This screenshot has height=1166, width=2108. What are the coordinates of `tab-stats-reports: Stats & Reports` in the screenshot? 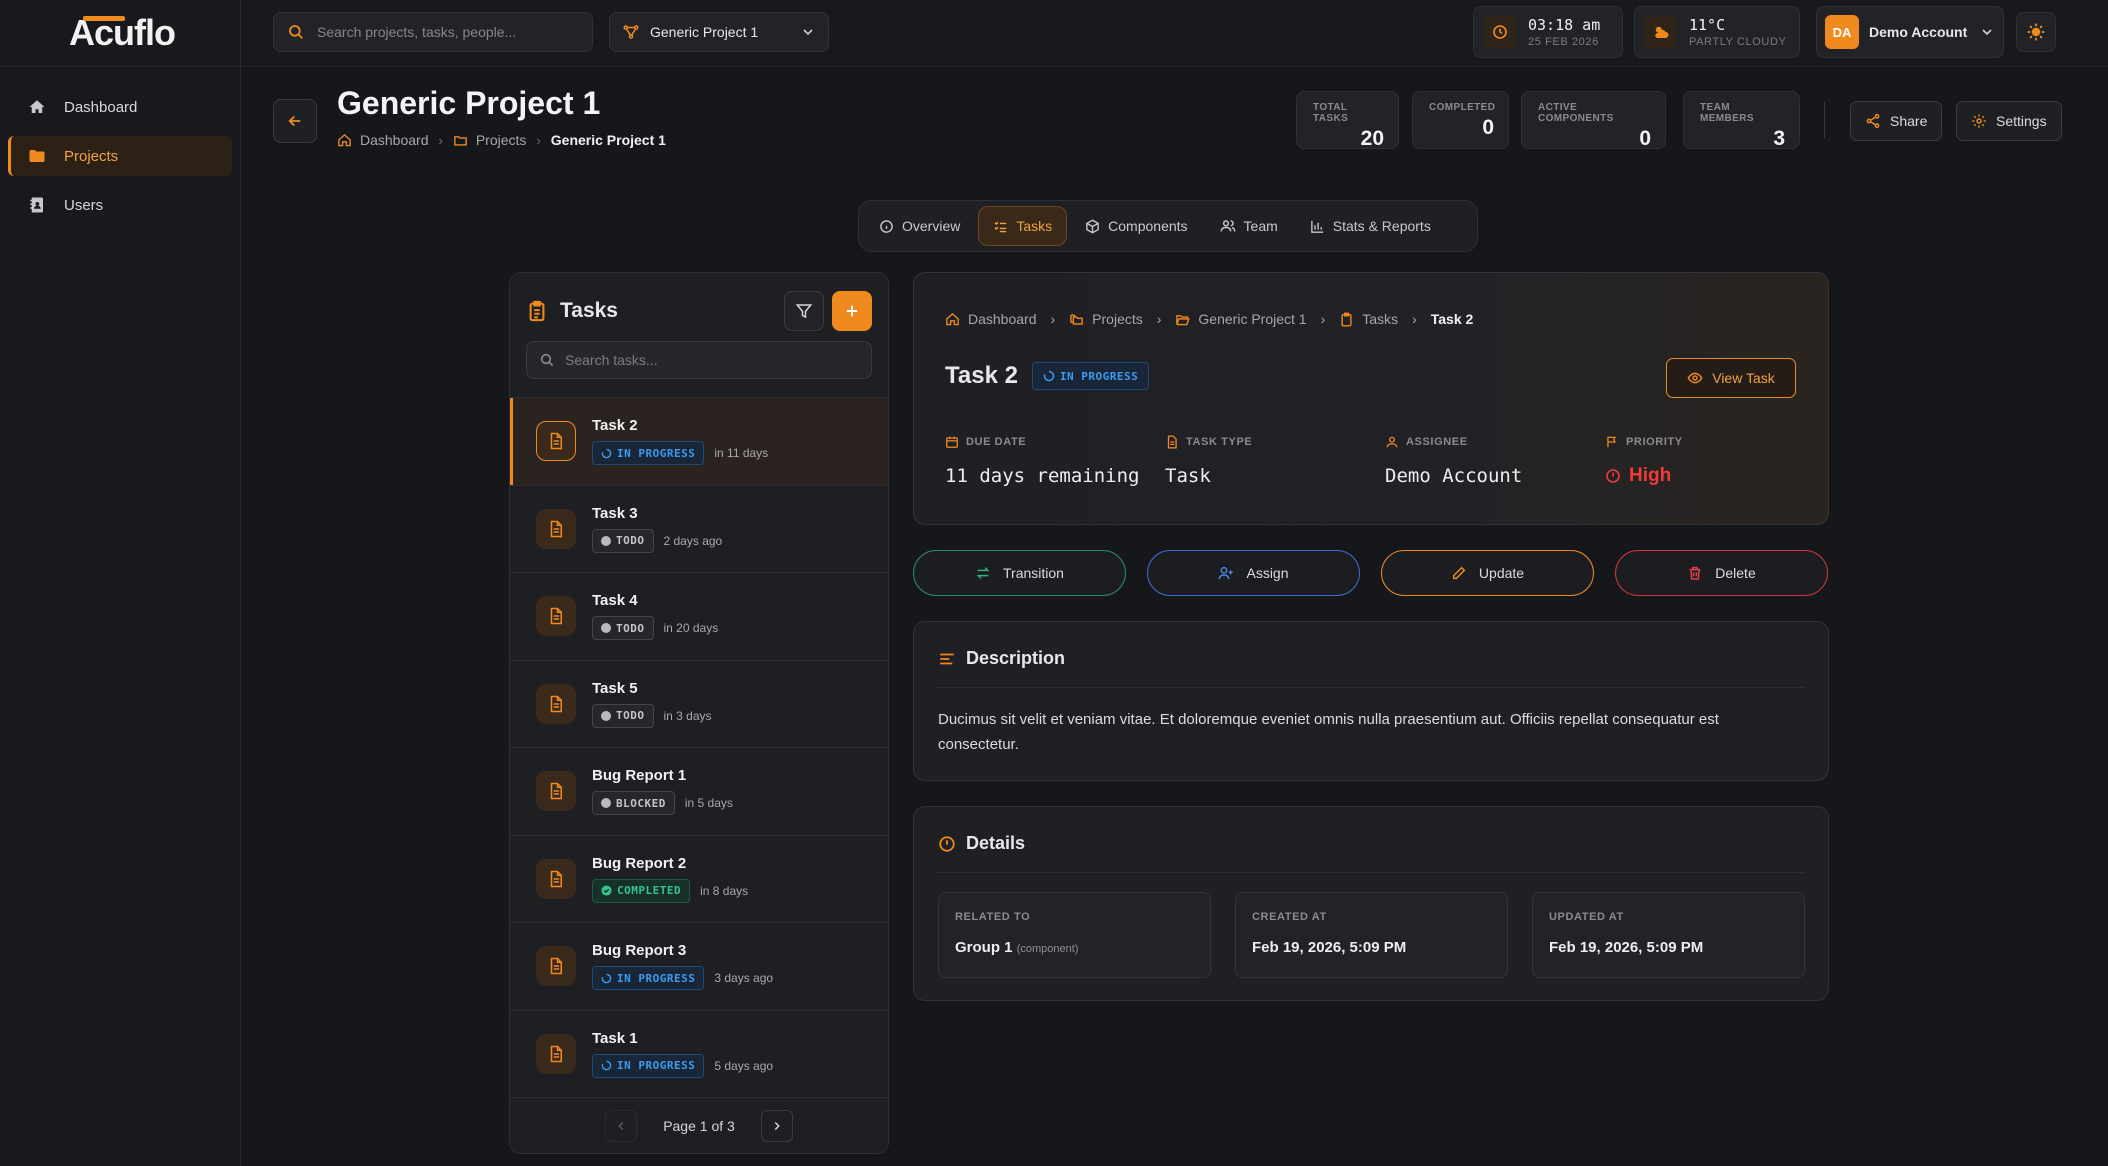 It's located at (1370, 226).